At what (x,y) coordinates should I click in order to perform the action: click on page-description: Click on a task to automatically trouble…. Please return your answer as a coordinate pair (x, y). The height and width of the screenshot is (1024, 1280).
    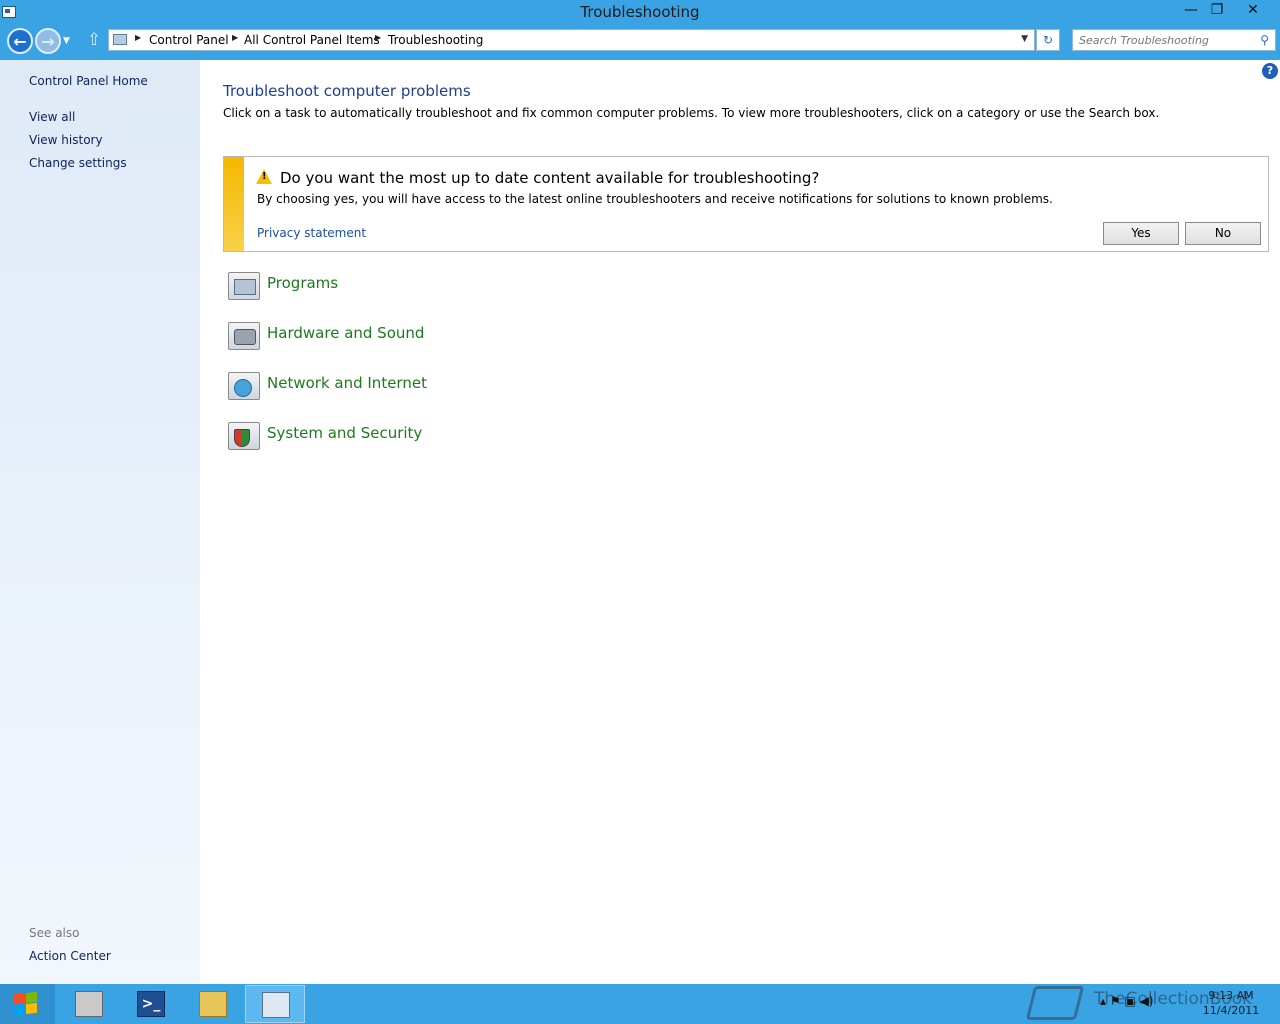
    Looking at the image, I should click on (691, 113).